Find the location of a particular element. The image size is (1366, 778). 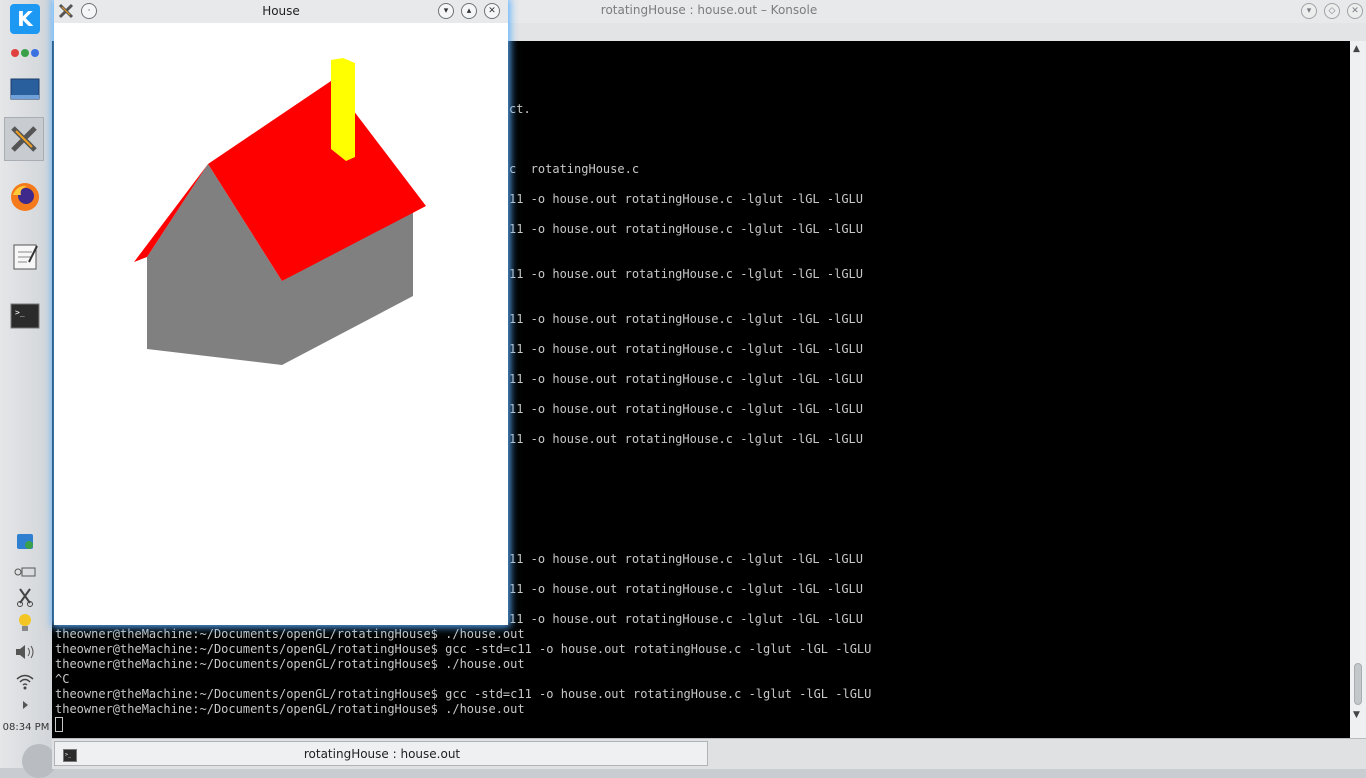

svg-text: K is located at coordinates (25, 19).